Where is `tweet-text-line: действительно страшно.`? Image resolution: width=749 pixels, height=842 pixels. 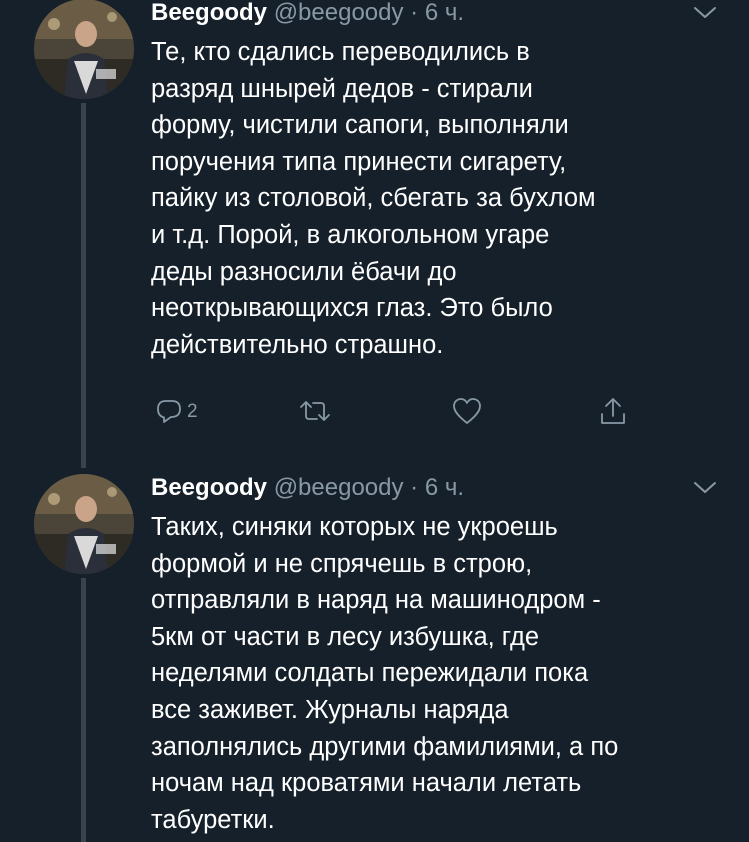 tweet-text-line: действительно страшно. is located at coordinates (297, 344).